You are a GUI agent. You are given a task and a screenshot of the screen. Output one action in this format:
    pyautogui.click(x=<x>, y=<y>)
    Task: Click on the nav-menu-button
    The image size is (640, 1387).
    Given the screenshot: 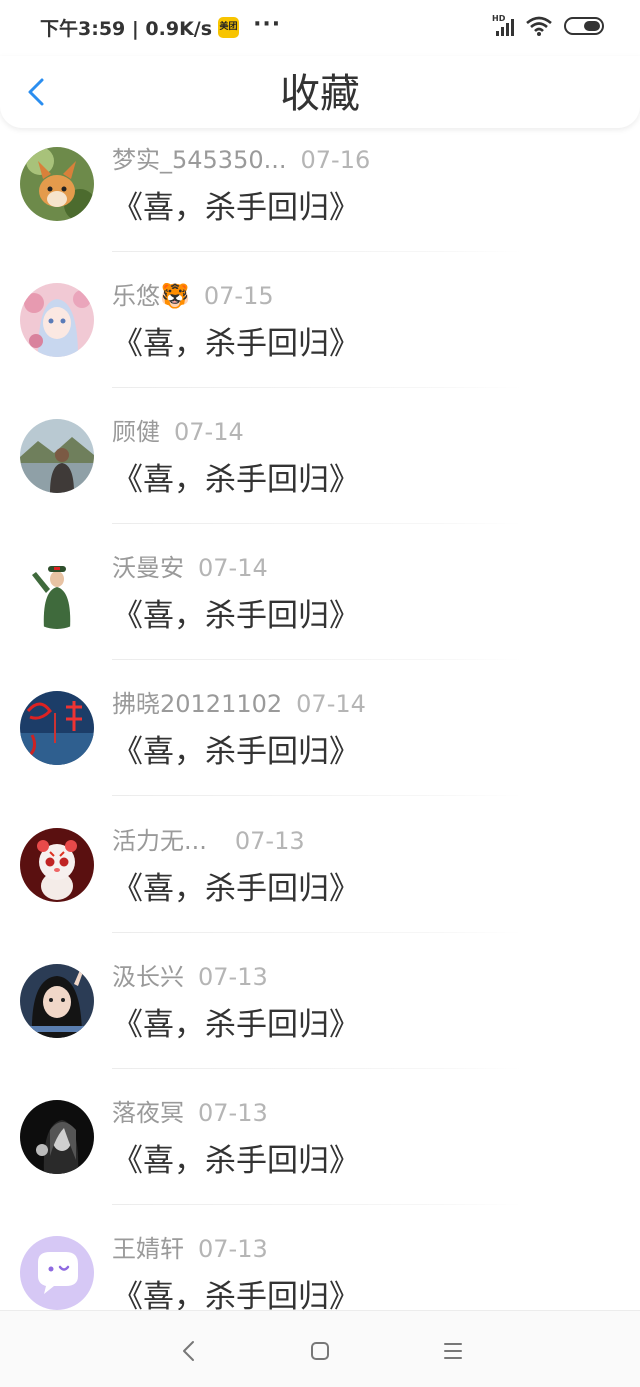 What is the action you would take?
    pyautogui.click(x=453, y=1351)
    